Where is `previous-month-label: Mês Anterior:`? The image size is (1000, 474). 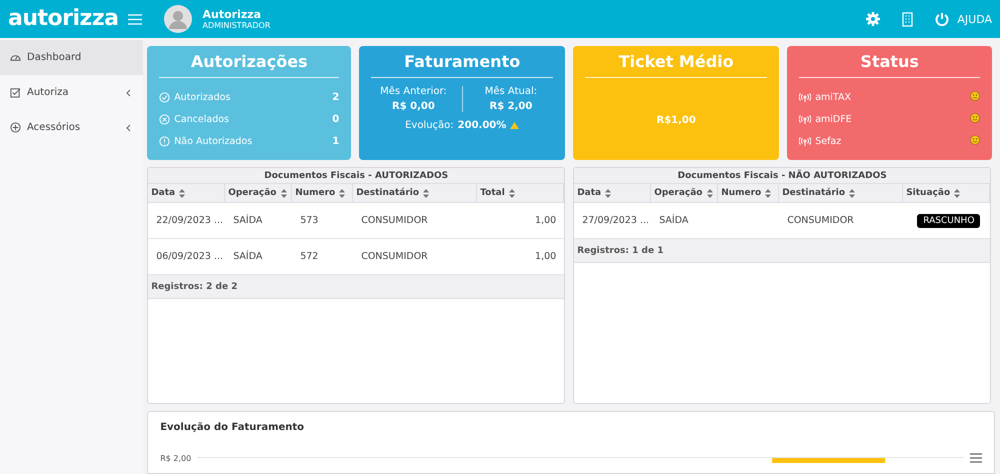
previous-month-label: Mês Anterior: is located at coordinates (413, 91).